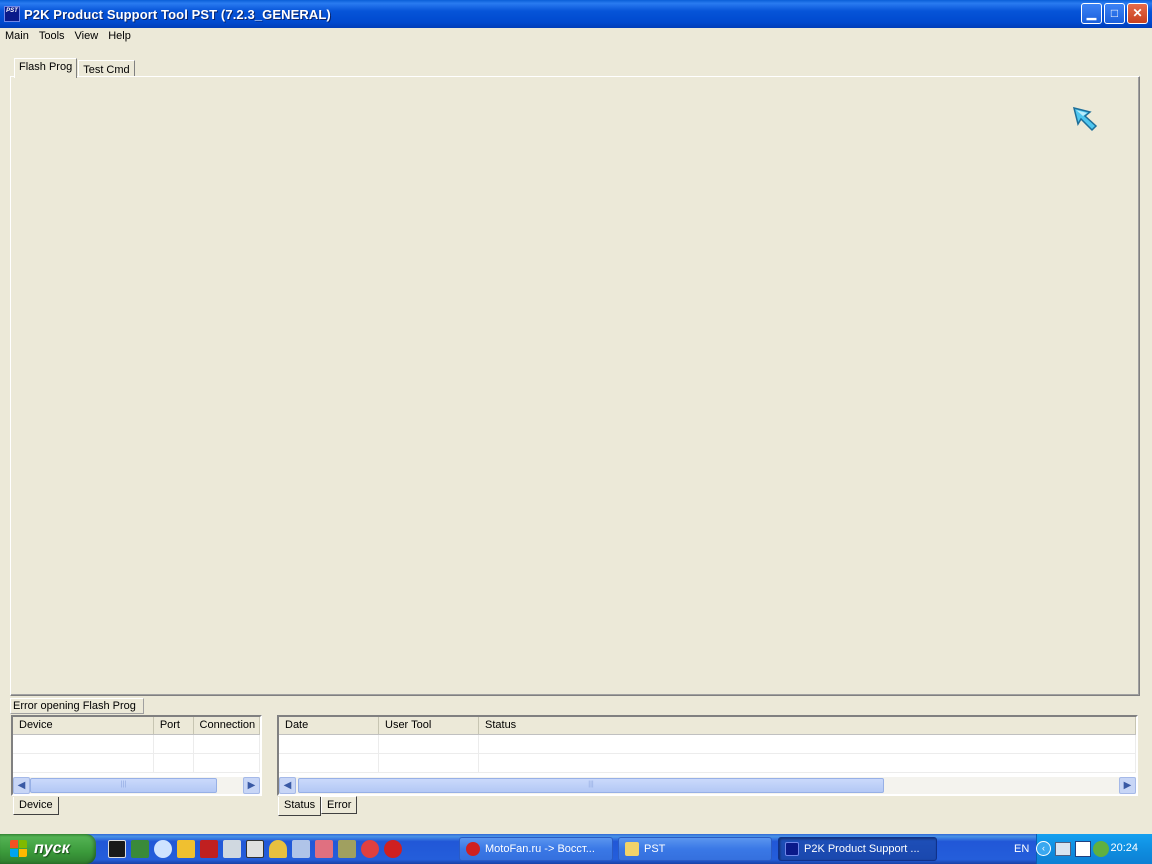  What do you see at coordinates (12, 14) in the screenshot?
I see `app-icon: PST` at bounding box center [12, 14].